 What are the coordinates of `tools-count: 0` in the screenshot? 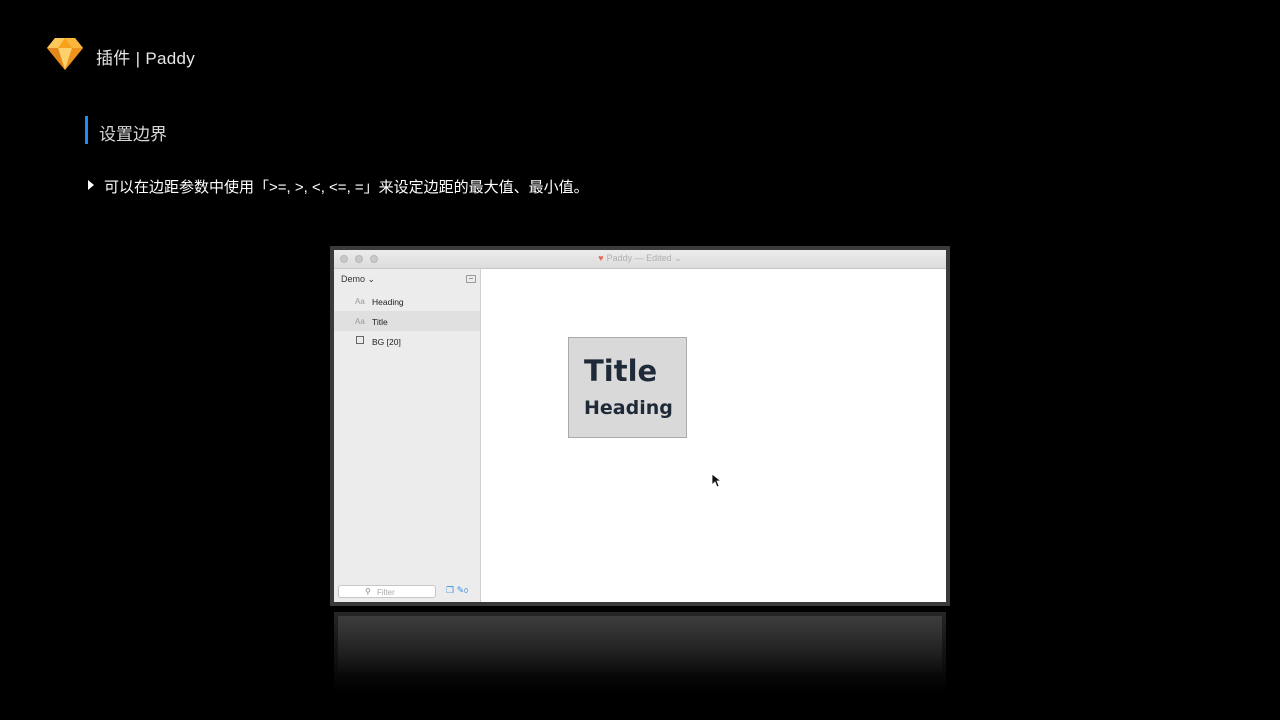 It's located at (466, 591).